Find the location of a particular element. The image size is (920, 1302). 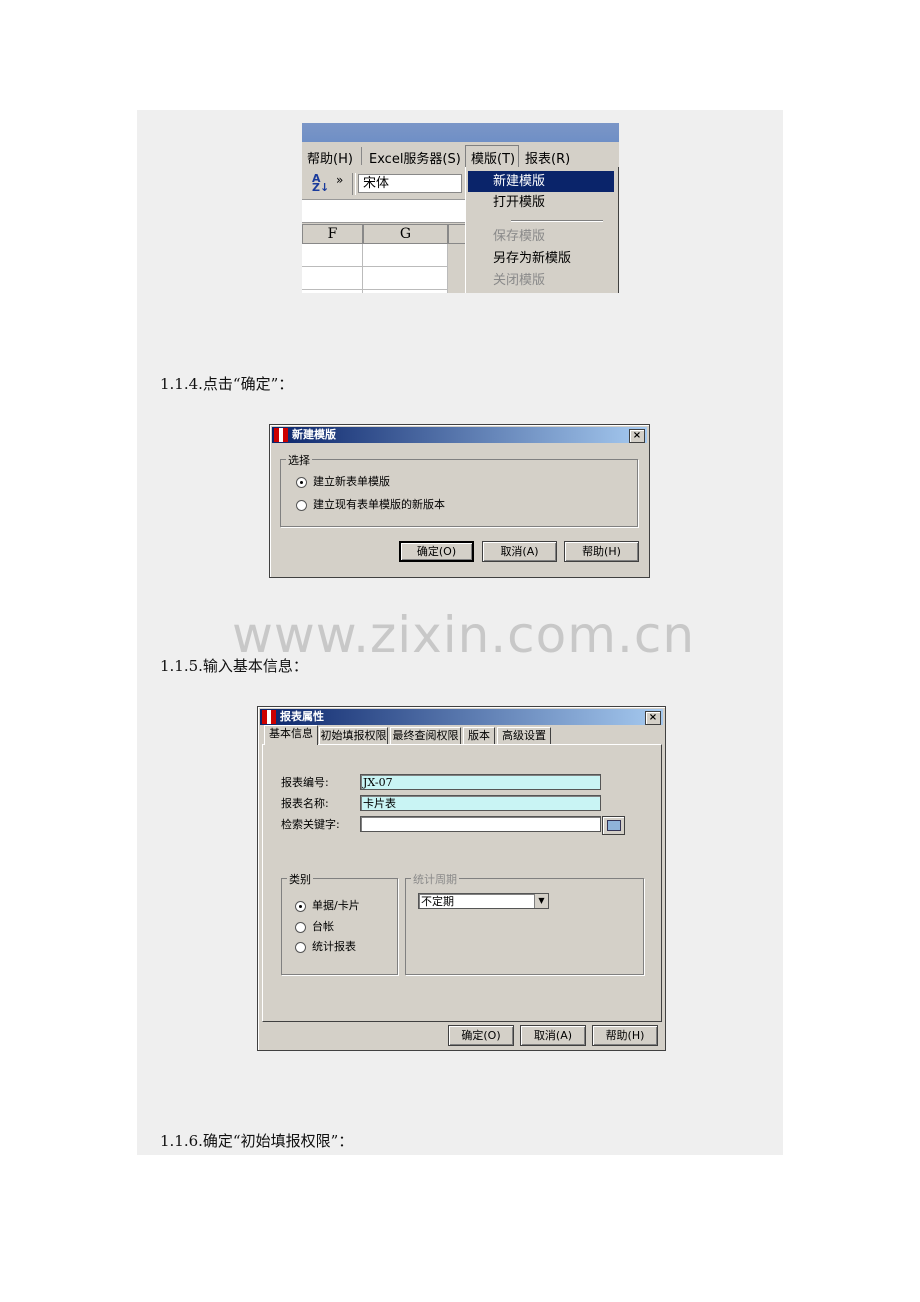

search-keyword-label: 检索关键字: is located at coordinates (310, 824).